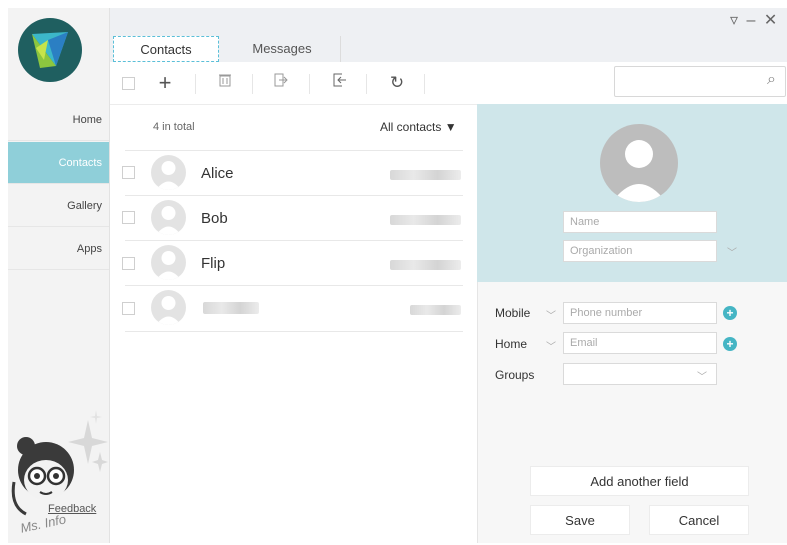 The width and height of the screenshot is (787, 545). Describe the element at coordinates (174, 127) in the screenshot. I see `contact-count: 4 in total` at that location.